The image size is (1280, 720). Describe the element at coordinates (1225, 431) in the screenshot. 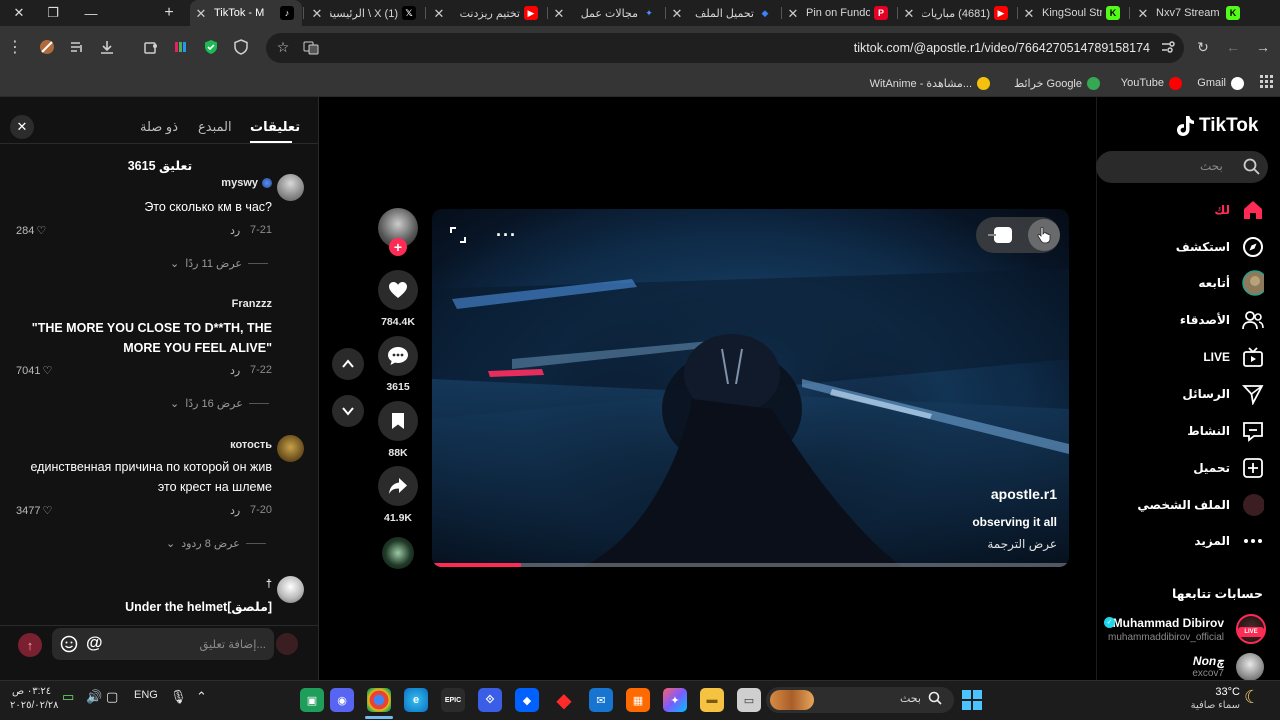

I see `sidebar-item-inbox: النشاط` at that location.